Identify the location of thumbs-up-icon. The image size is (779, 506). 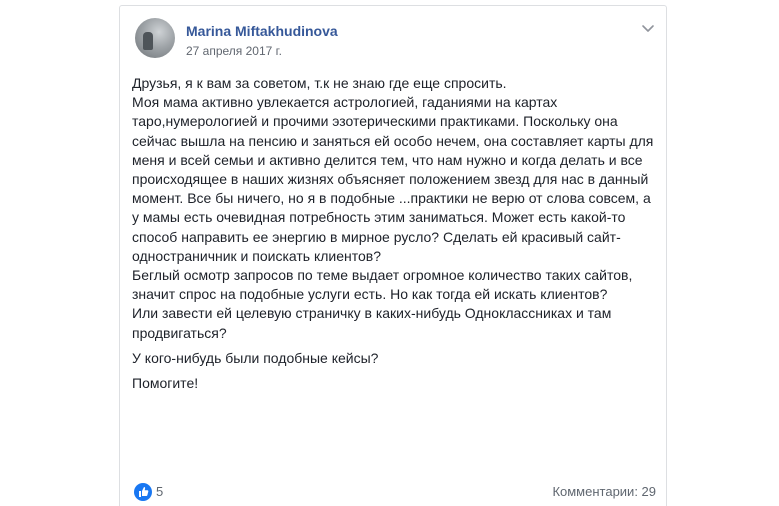
(143, 492).